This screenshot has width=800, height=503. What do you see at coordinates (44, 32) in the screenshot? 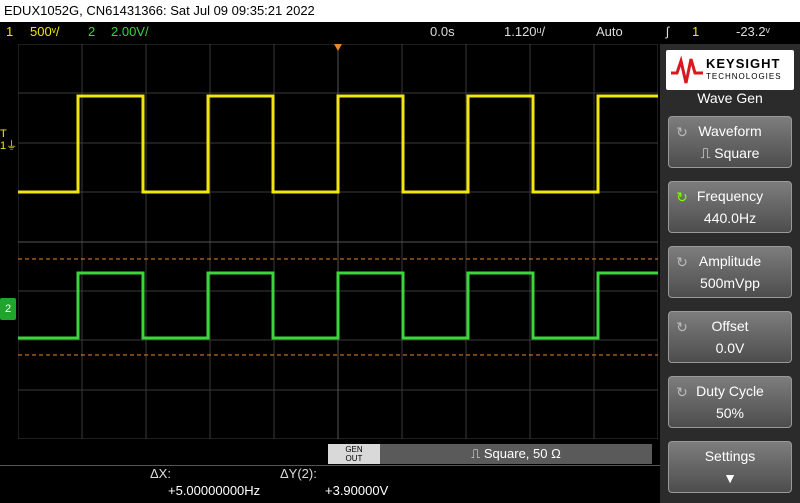
I see `ch1-scale: 500ᵛ/` at bounding box center [44, 32].